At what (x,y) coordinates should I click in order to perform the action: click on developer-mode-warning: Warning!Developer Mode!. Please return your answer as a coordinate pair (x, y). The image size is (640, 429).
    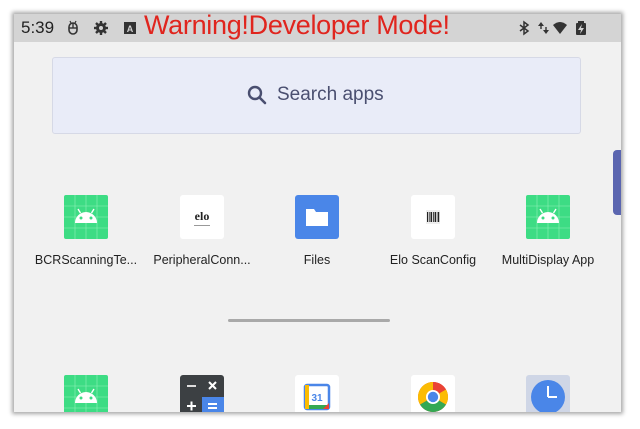
    Looking at the image, I should click on (297, 27).